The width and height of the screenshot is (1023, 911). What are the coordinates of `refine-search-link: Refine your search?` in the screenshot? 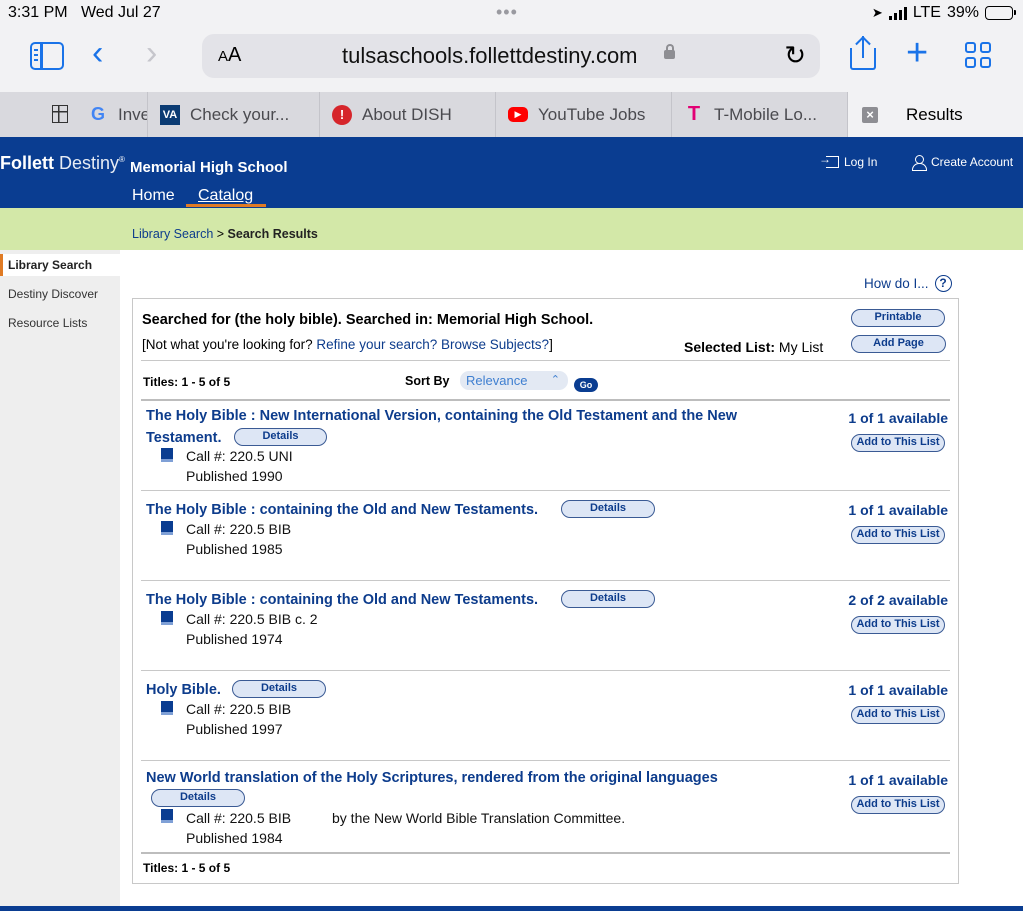 It's located at (376, 344).